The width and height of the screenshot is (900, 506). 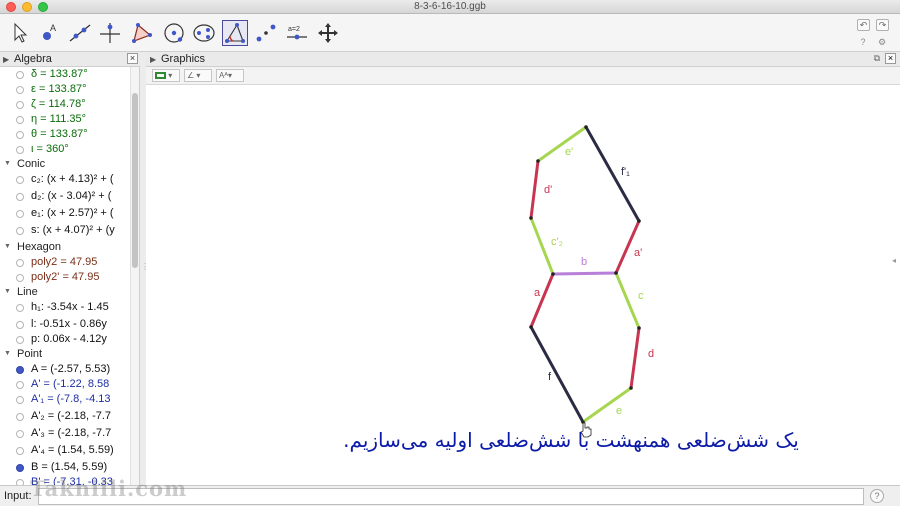 I want to click on ellipse-tool-button, so click(x=204, y=33).